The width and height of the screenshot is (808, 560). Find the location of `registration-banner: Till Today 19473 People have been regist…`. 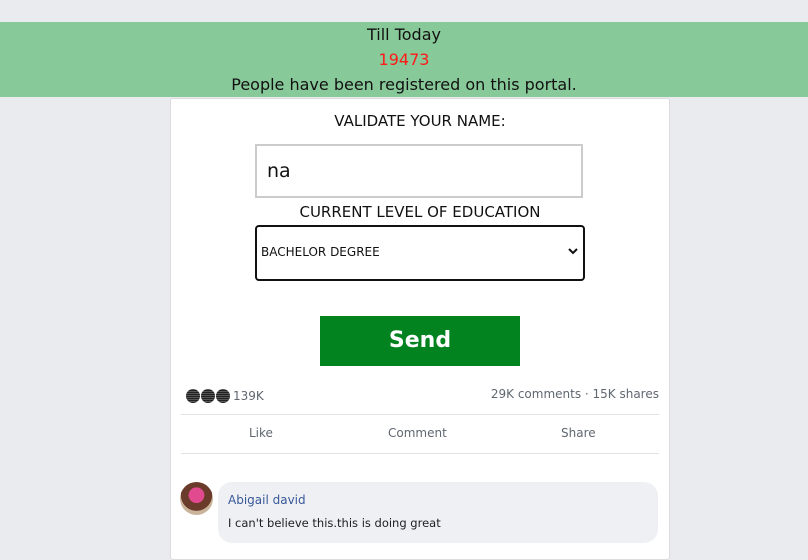

registration-banner: Till Today 19473 People have been regist… is located at coordinates (404, 59).